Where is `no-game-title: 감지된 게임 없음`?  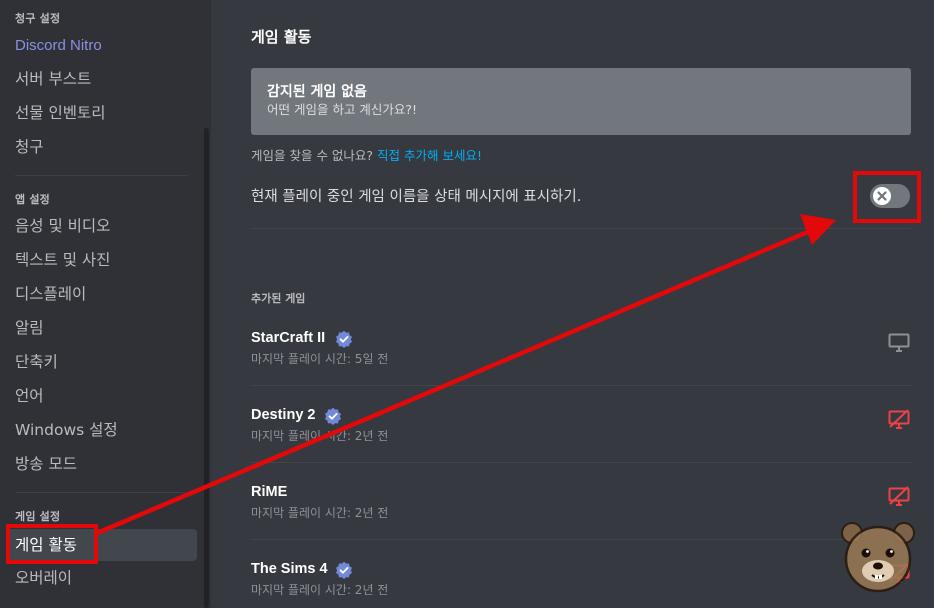
no-game-title: 감지된 게임 없음 is located at coordinates (317, 92).